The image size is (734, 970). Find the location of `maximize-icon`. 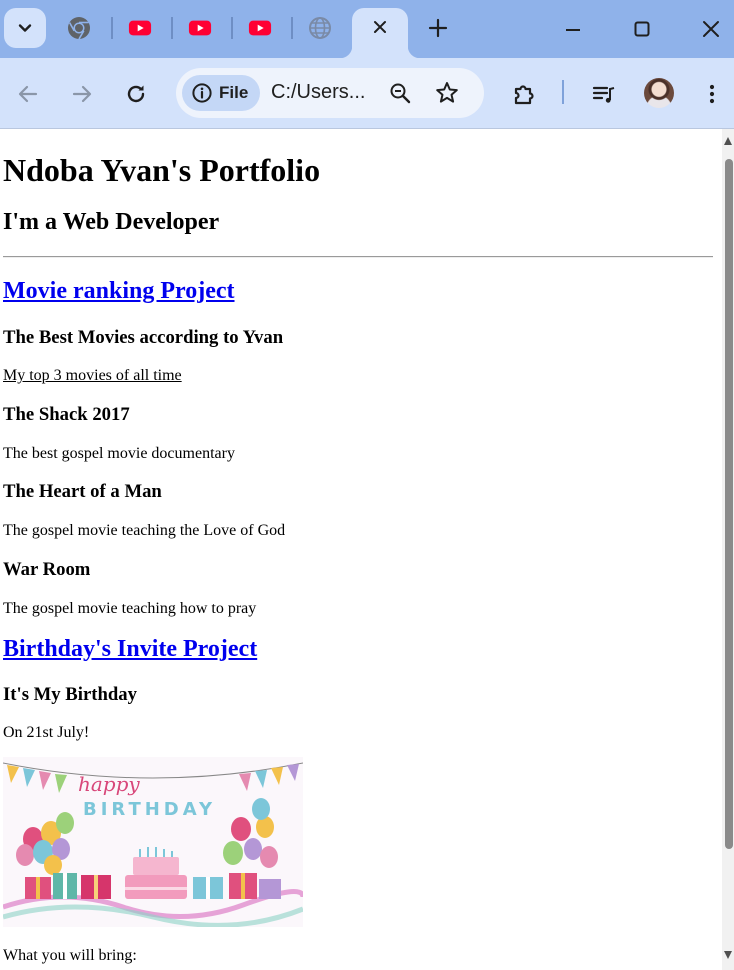

maximize-icon is located at coordinates (642, 29).